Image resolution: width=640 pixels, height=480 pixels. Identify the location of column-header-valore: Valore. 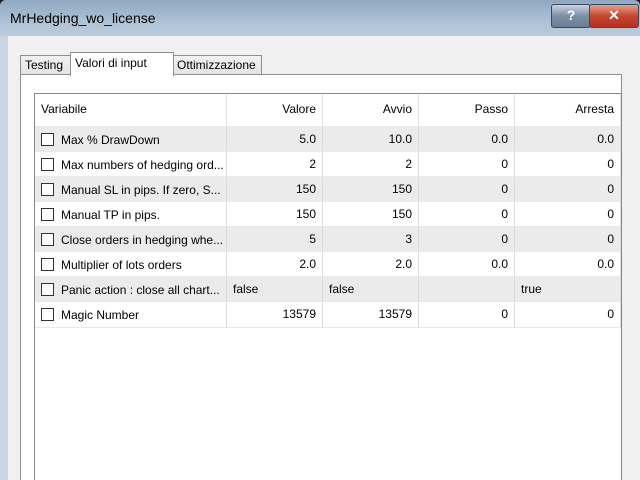
(275, 110).